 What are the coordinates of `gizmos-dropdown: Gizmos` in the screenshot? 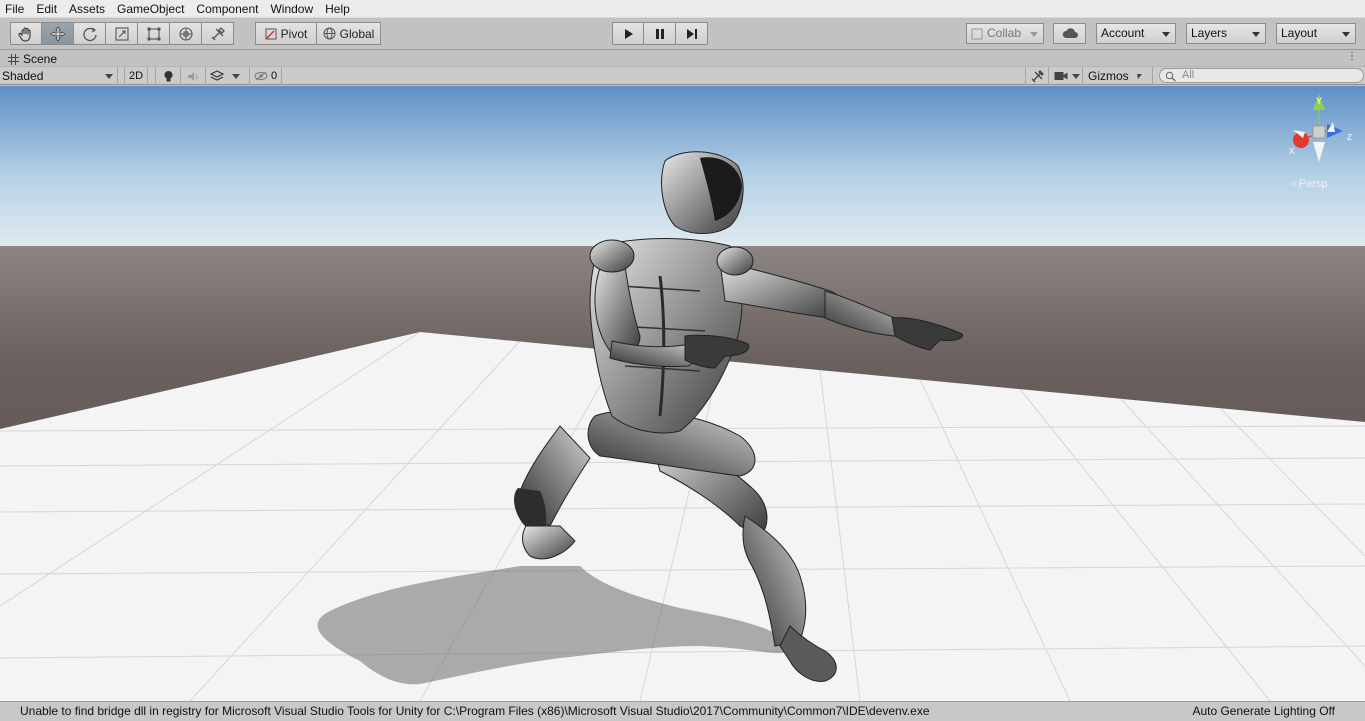 It's located at (1118, 76).